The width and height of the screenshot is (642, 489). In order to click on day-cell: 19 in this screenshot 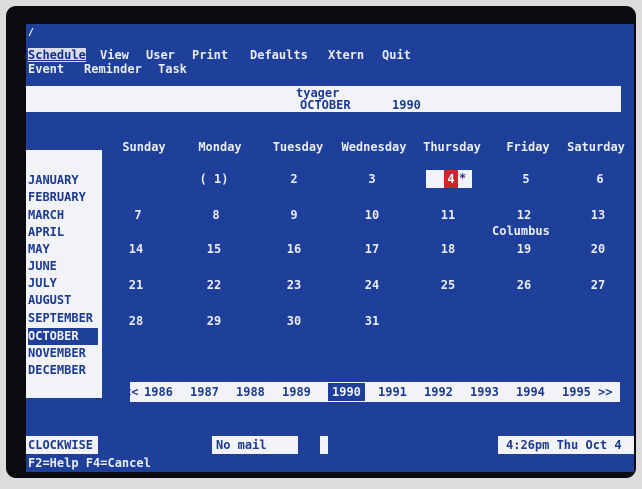, I will do `click(524, 249)`.